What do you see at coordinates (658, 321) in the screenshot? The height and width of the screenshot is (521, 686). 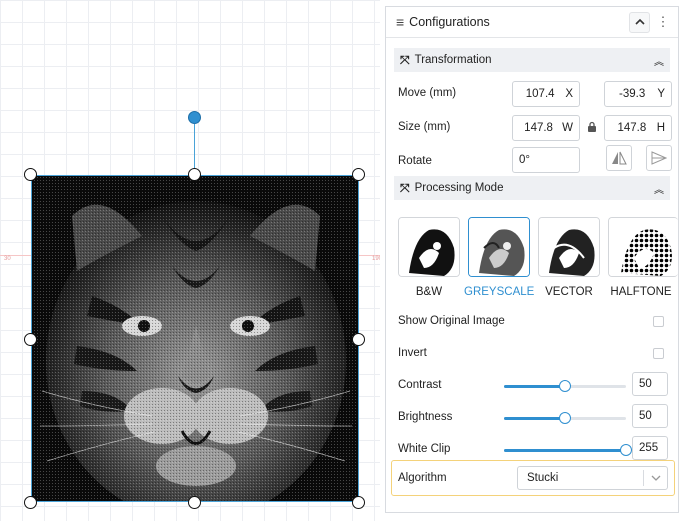 I see `show-original-checkbox` at bounding box center [658, 321].